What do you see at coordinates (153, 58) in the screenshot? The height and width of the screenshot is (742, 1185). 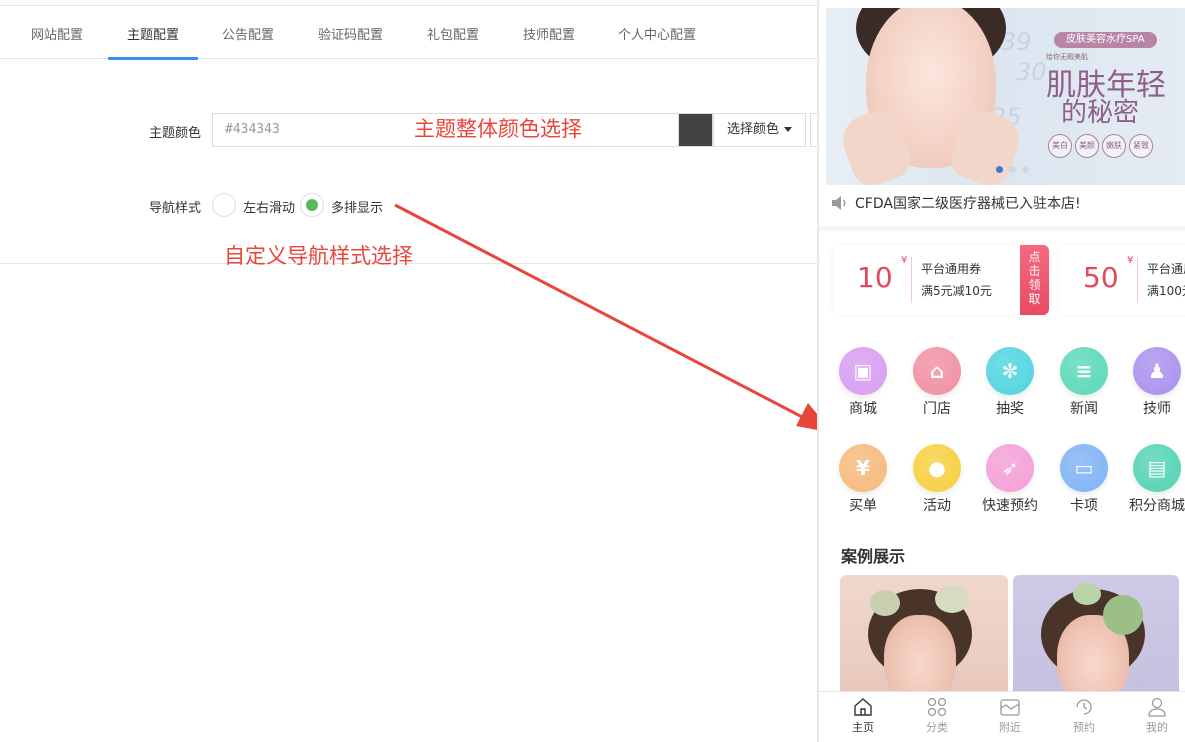 I see `active-tab-underline` at bounding box center [153, 58].